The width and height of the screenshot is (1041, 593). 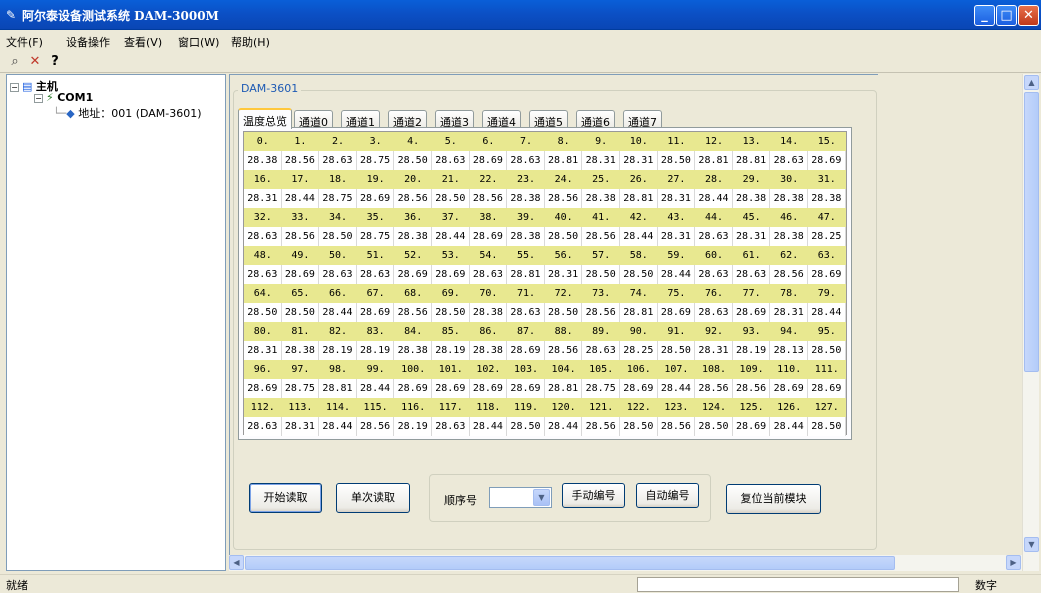 I want to click on start-read-button: 开始读取, so click(x=285, y=498).